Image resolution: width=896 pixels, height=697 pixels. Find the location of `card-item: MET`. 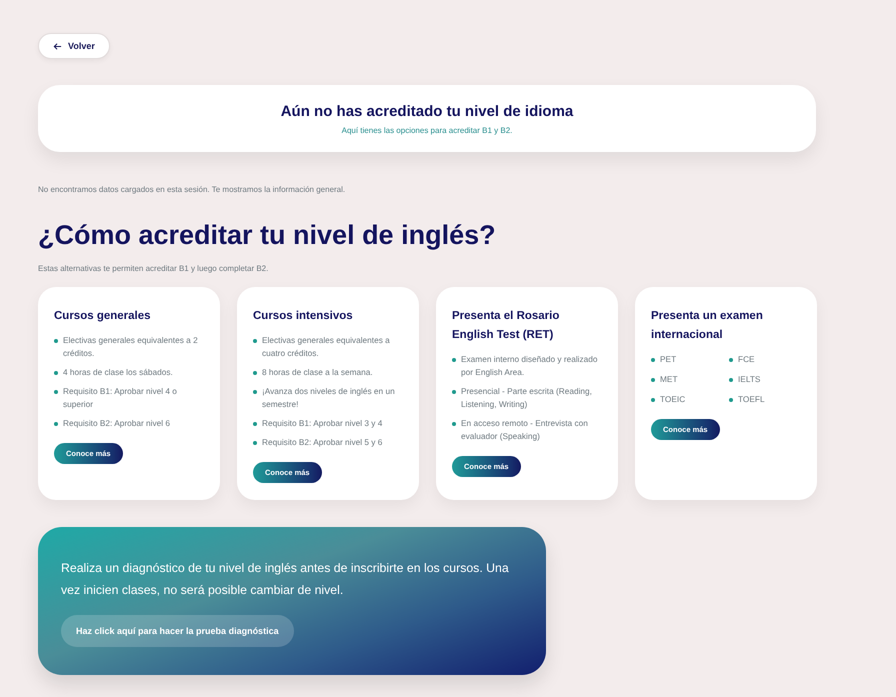

card-item: MET is located at coordinates (669, 379).